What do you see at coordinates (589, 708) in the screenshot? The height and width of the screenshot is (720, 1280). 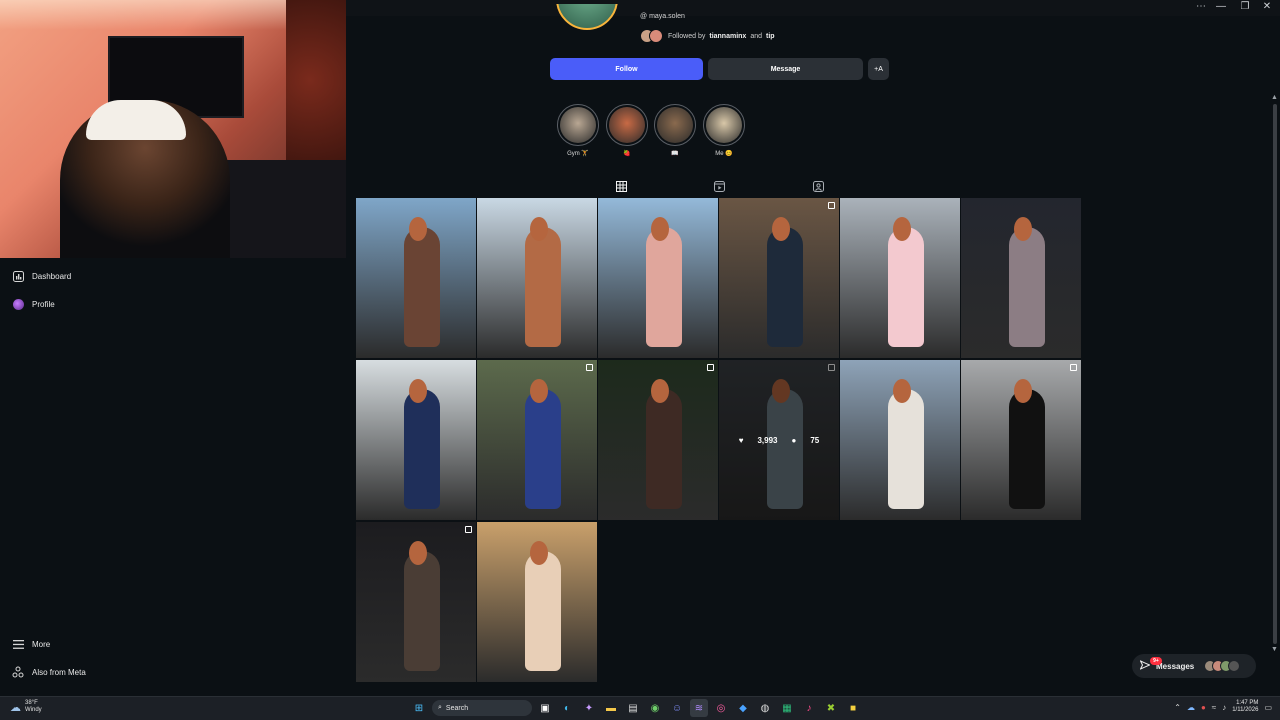 I see `copilot-icon: ✦` at bounding box center [589, 708].